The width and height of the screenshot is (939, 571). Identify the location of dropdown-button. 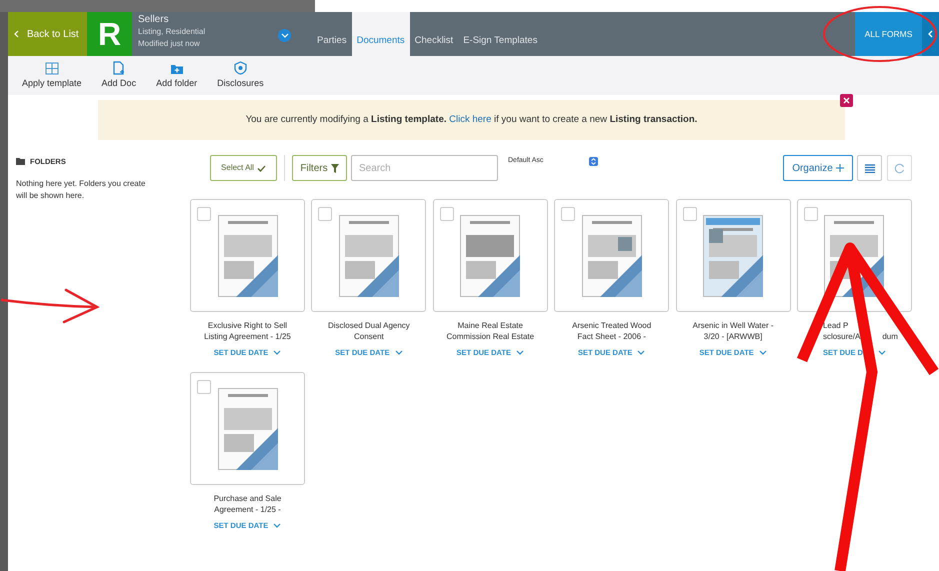
(284, 35).